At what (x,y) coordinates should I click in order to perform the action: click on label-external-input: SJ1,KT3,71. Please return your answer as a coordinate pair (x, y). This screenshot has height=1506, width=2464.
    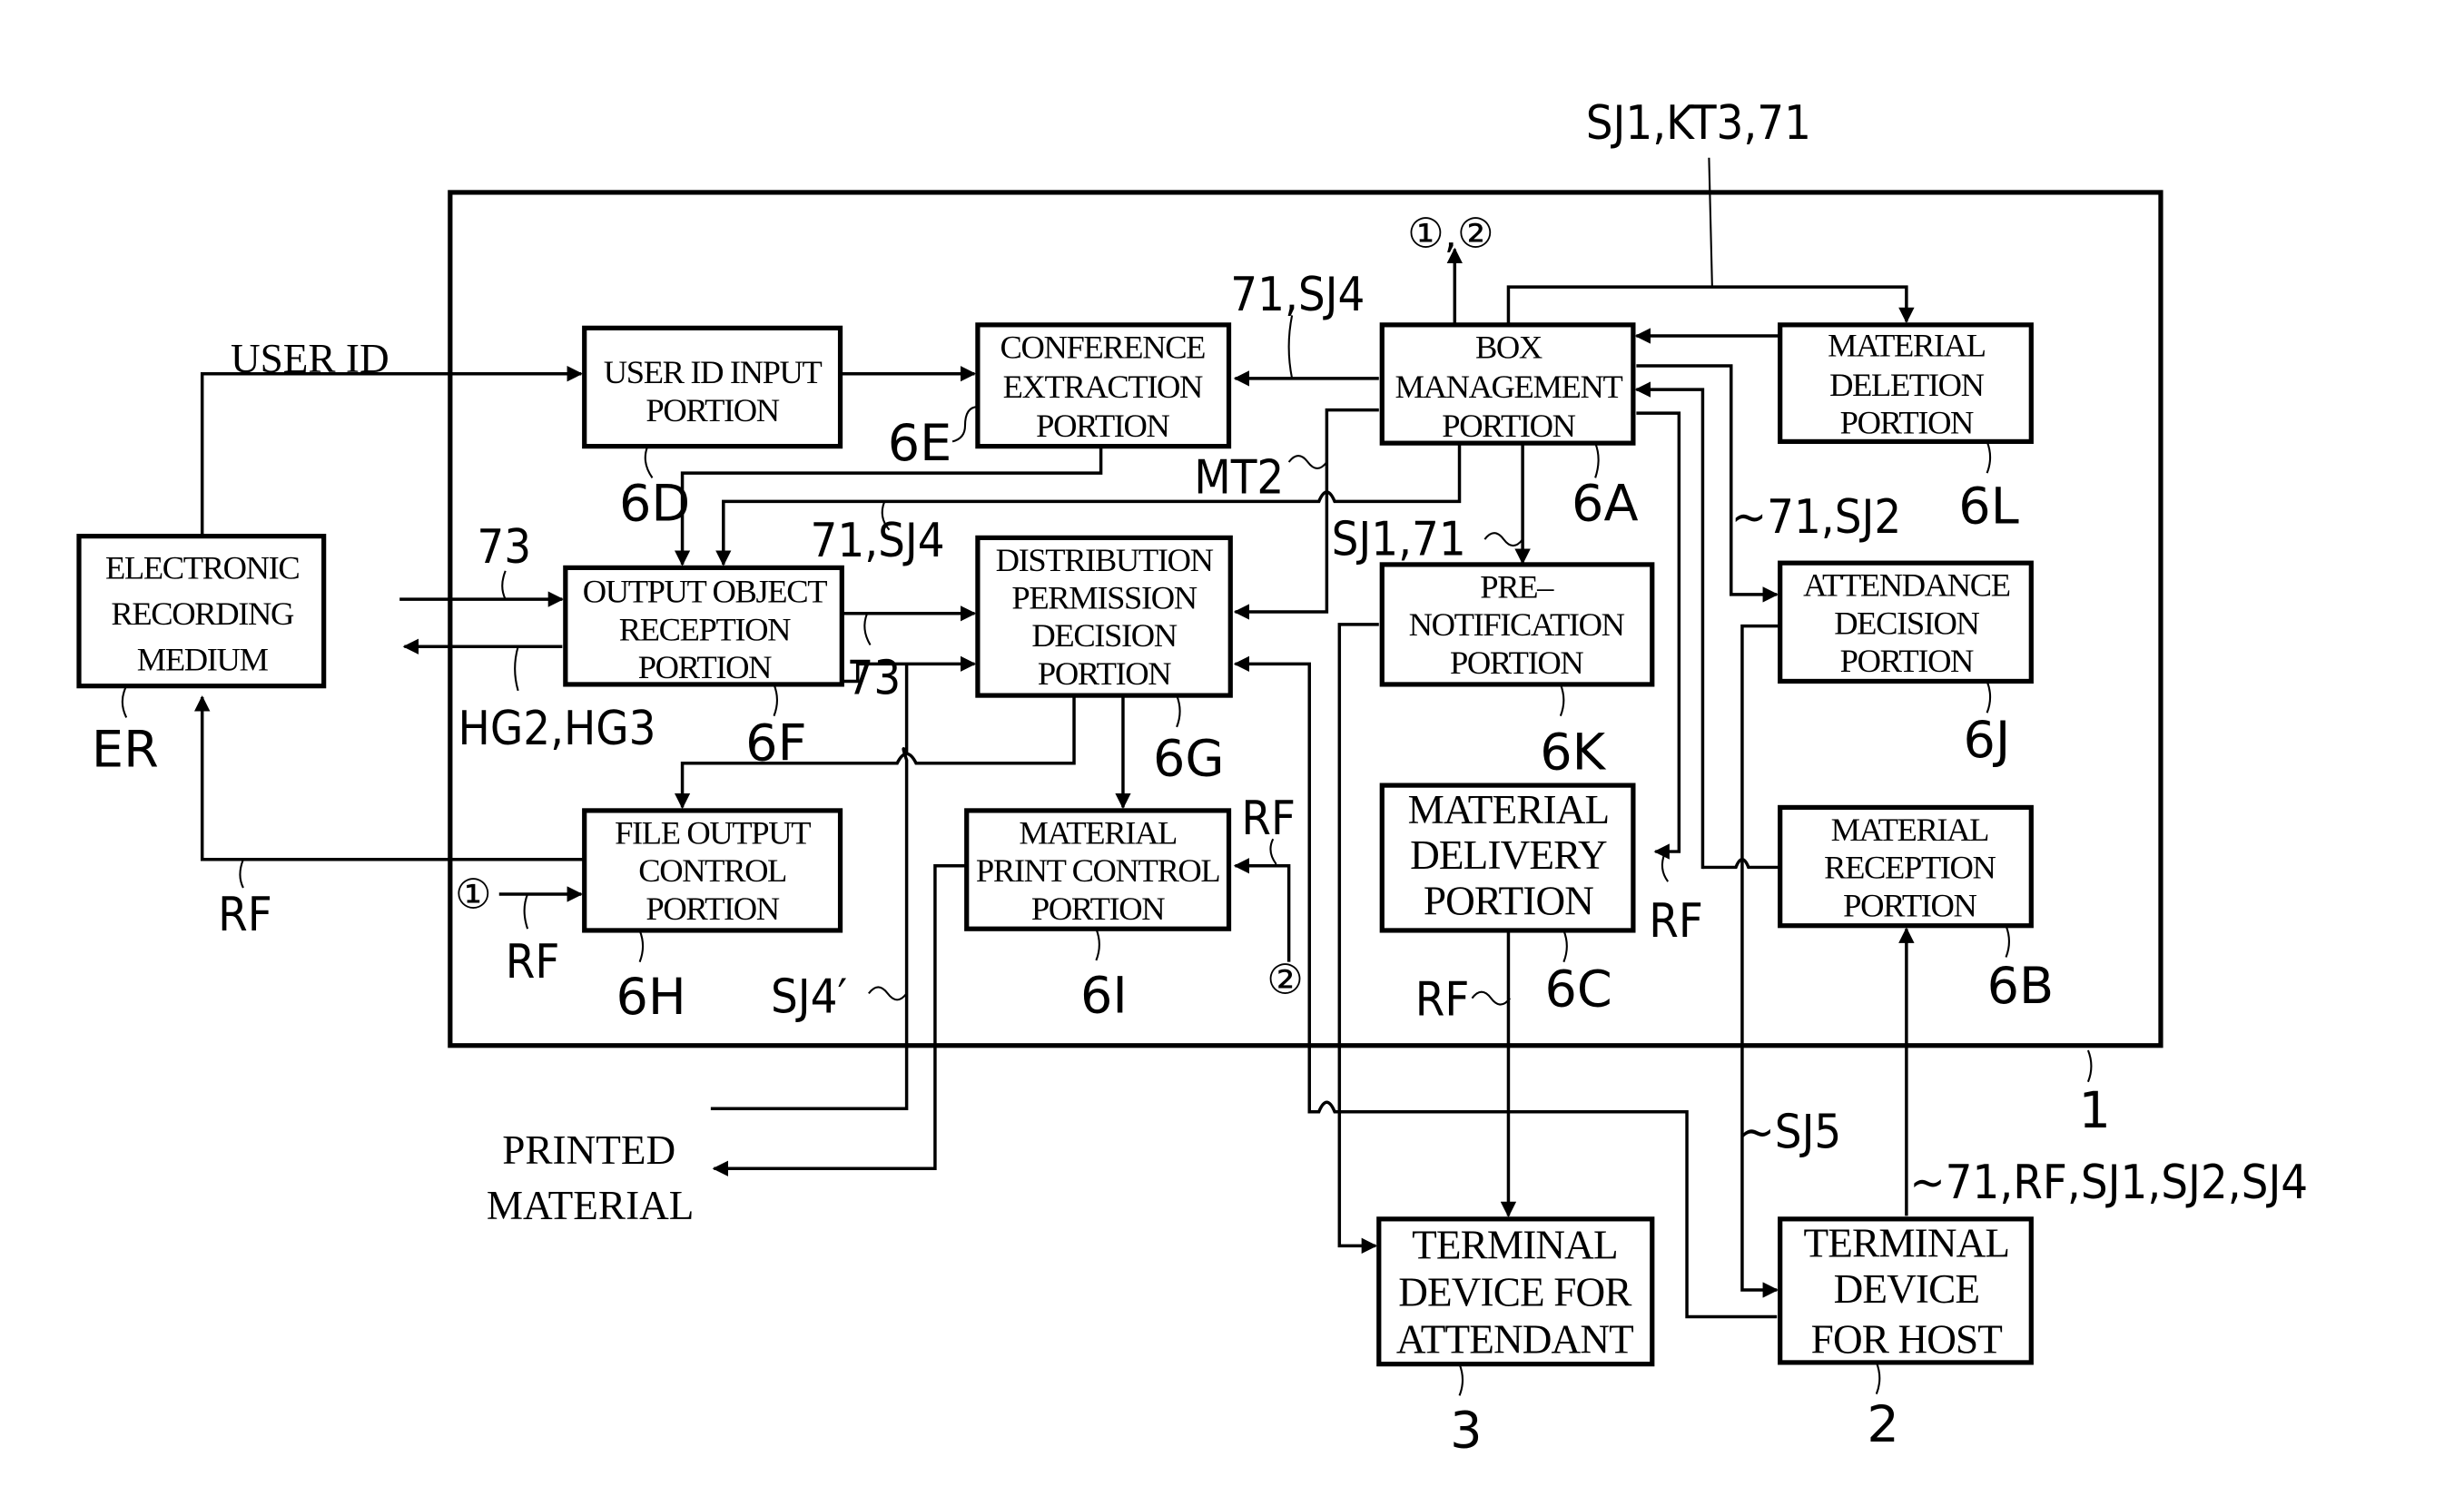
    Looking at the image, I should click on (1698, 123).